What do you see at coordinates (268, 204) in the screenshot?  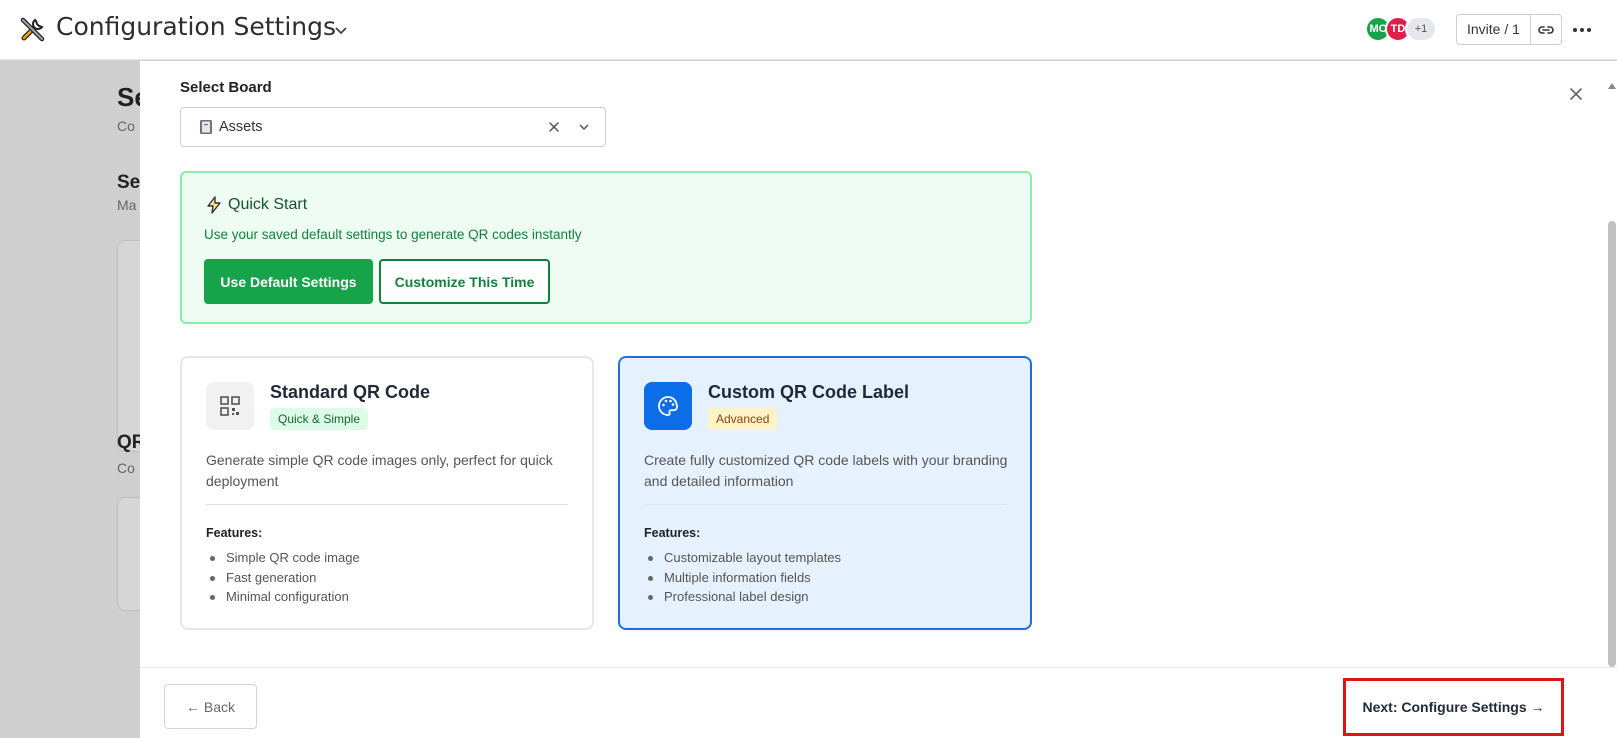 I see `quick-start-title-text: Quick Start` at bounding box center [268, 204].